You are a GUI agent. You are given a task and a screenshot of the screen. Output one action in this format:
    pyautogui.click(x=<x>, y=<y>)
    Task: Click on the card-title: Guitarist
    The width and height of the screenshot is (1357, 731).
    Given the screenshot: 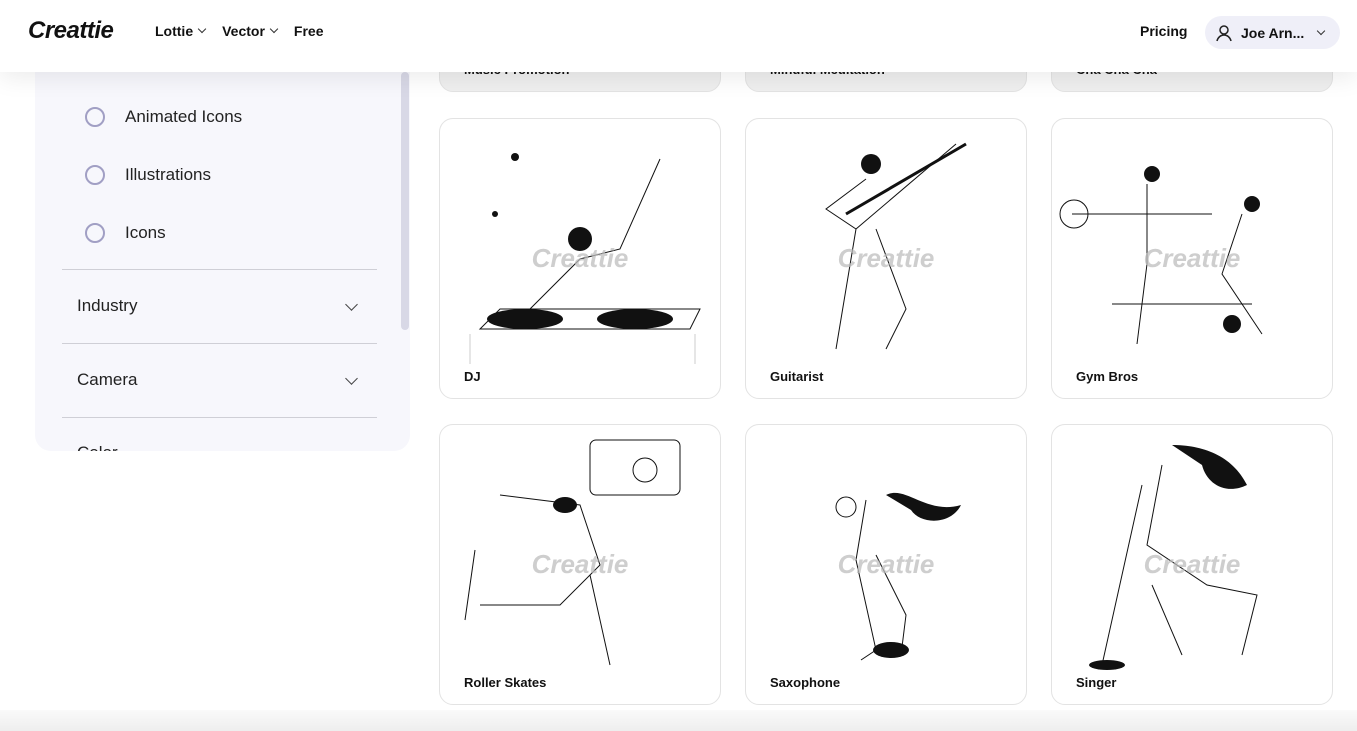 What is the action you would take?
    pyautogui.click(x=797, y=376)
    